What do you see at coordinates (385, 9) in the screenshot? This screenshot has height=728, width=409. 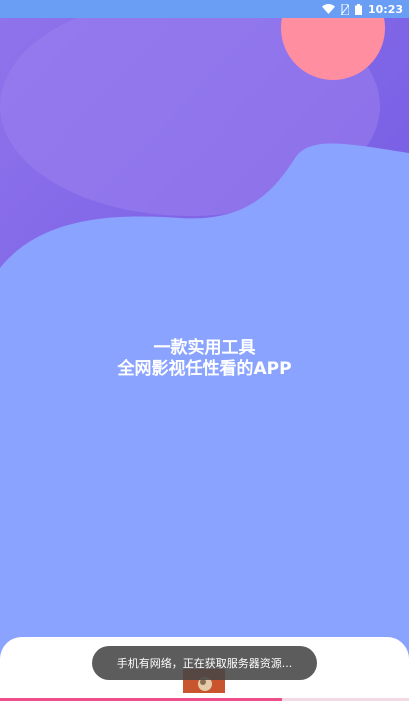 I see `status-time: 10:23` at bounding box center [385, 9].